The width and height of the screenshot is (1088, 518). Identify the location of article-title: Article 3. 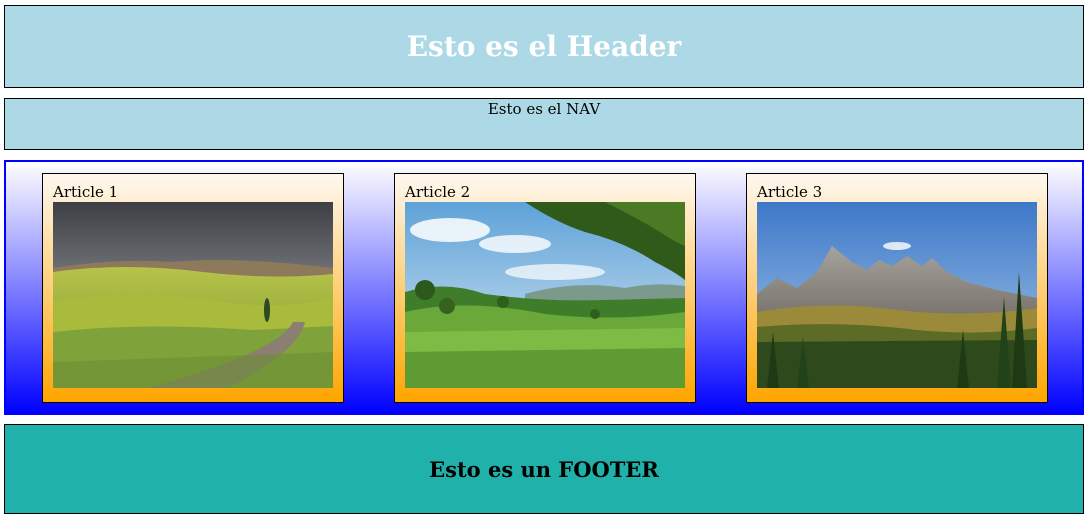
(790, 192).